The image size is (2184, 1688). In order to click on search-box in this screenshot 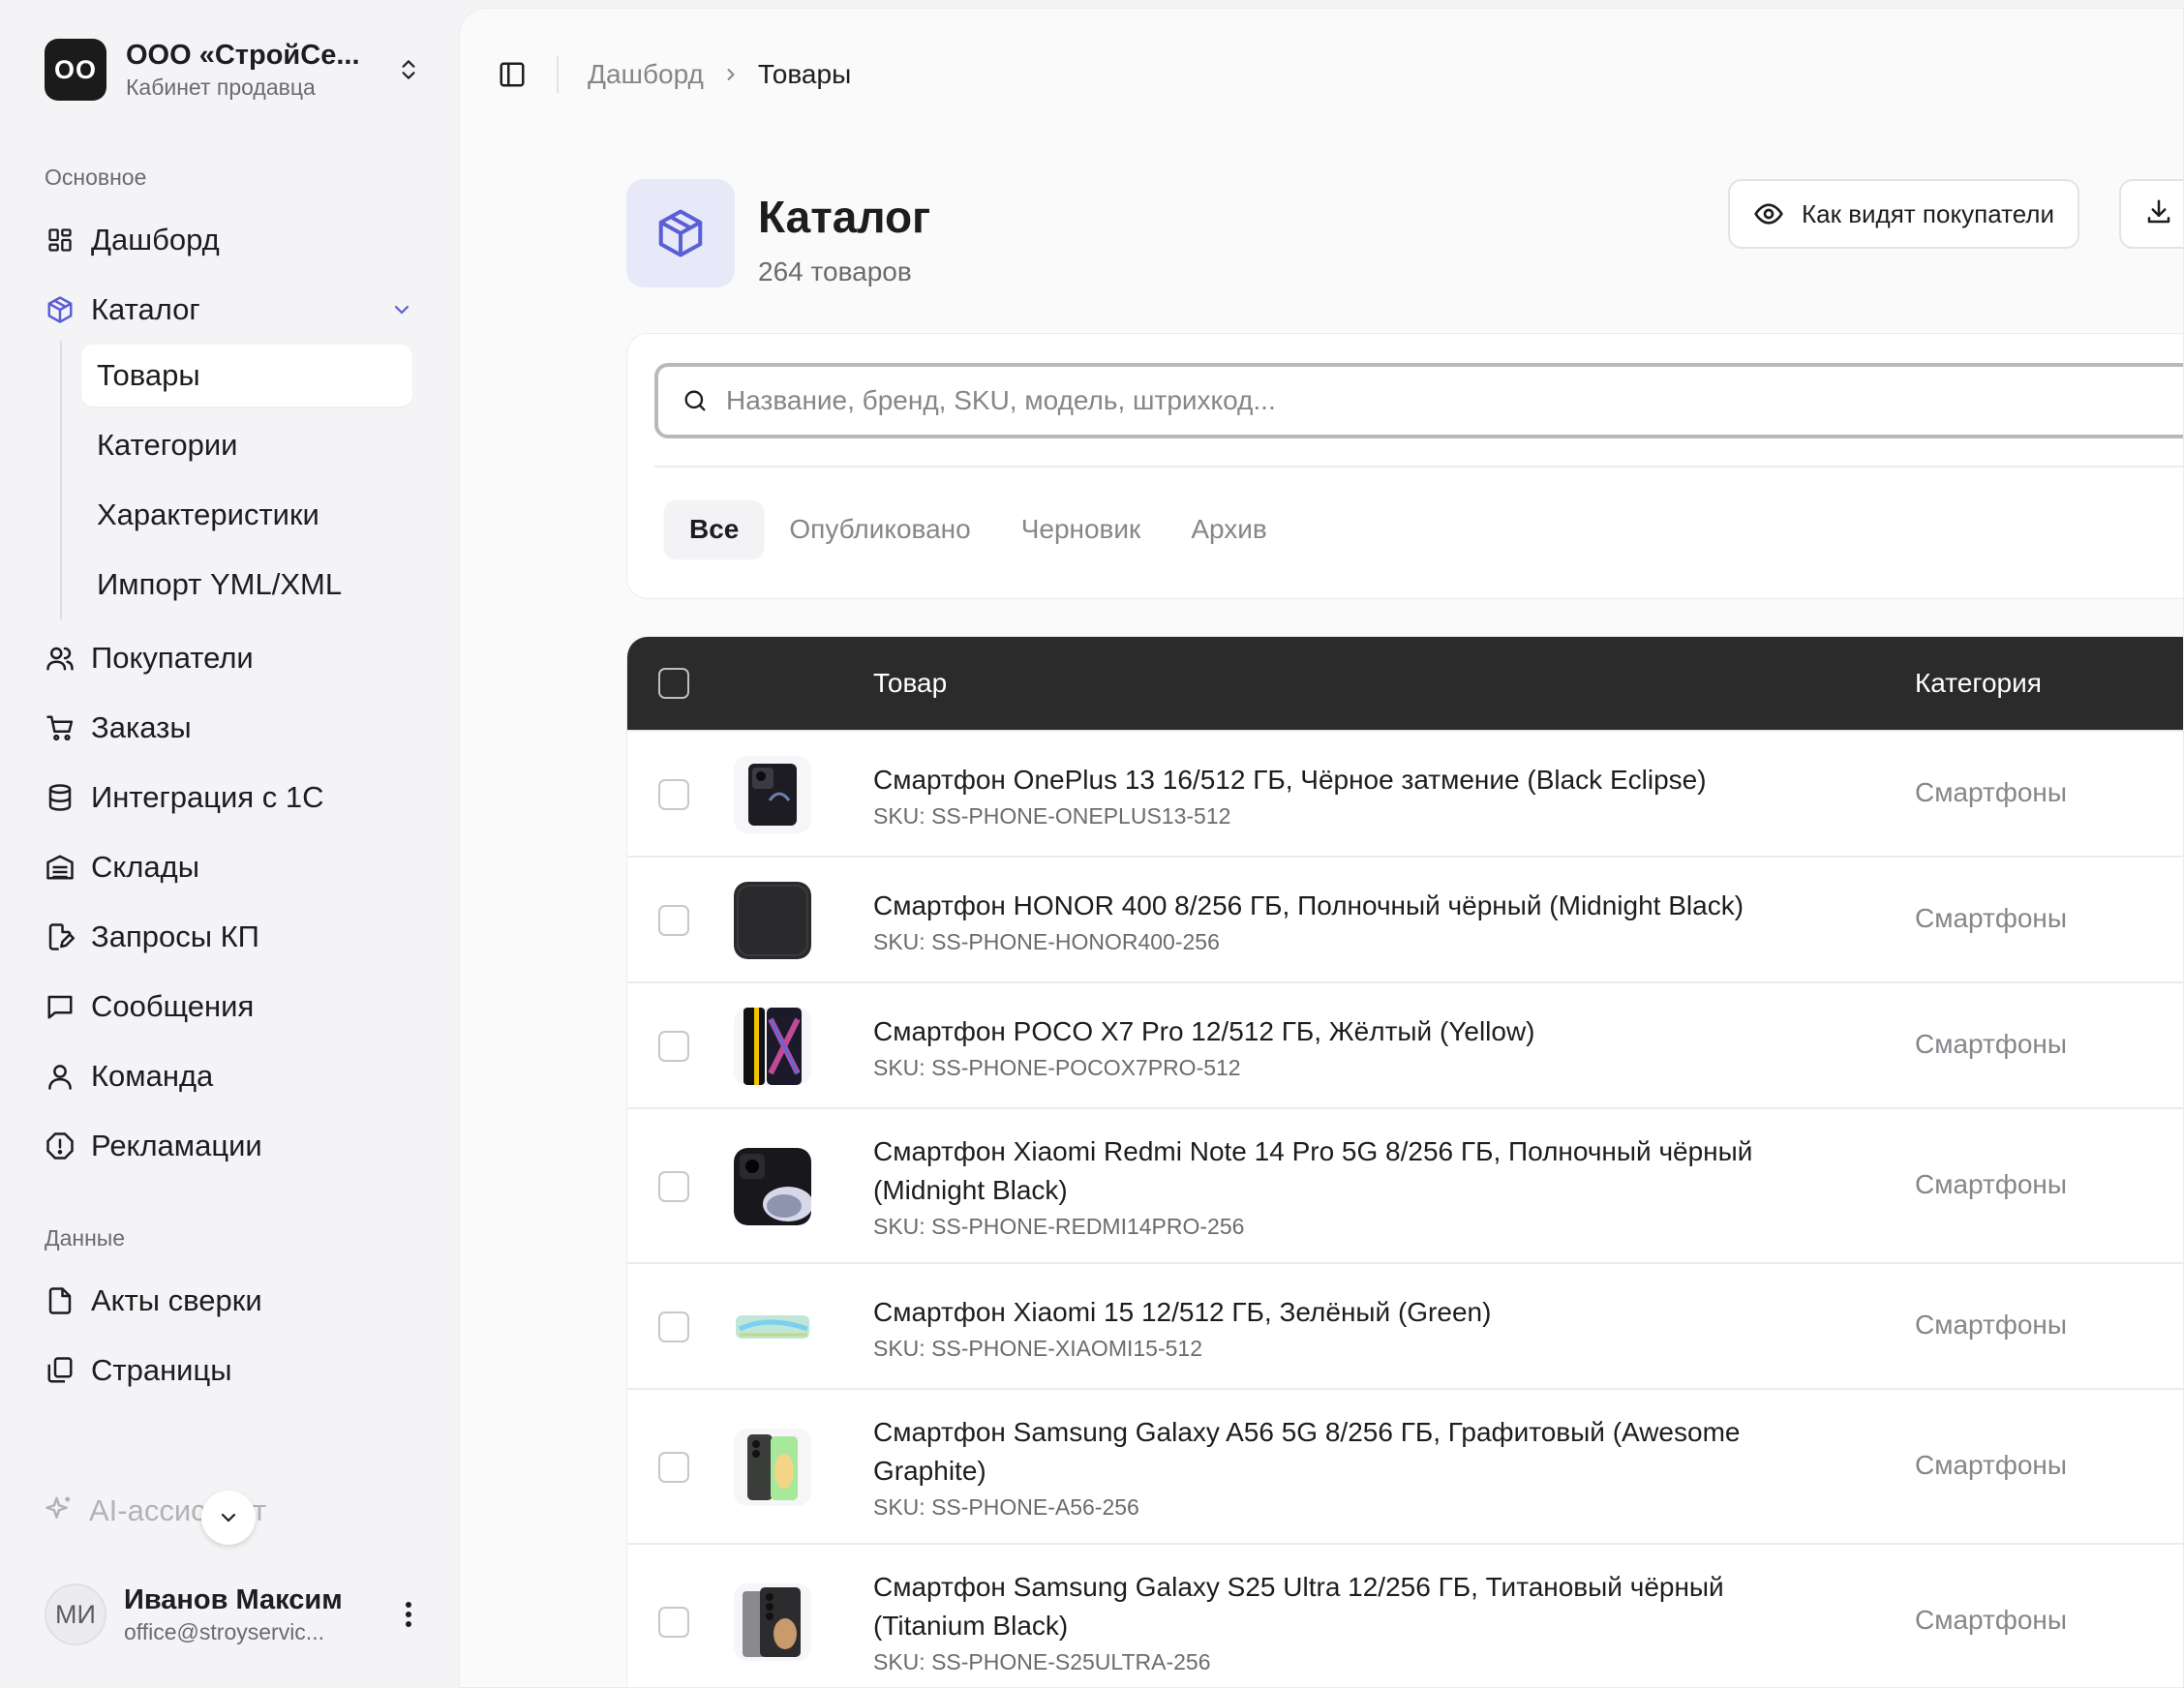, I will do `click(1419, 400)`.